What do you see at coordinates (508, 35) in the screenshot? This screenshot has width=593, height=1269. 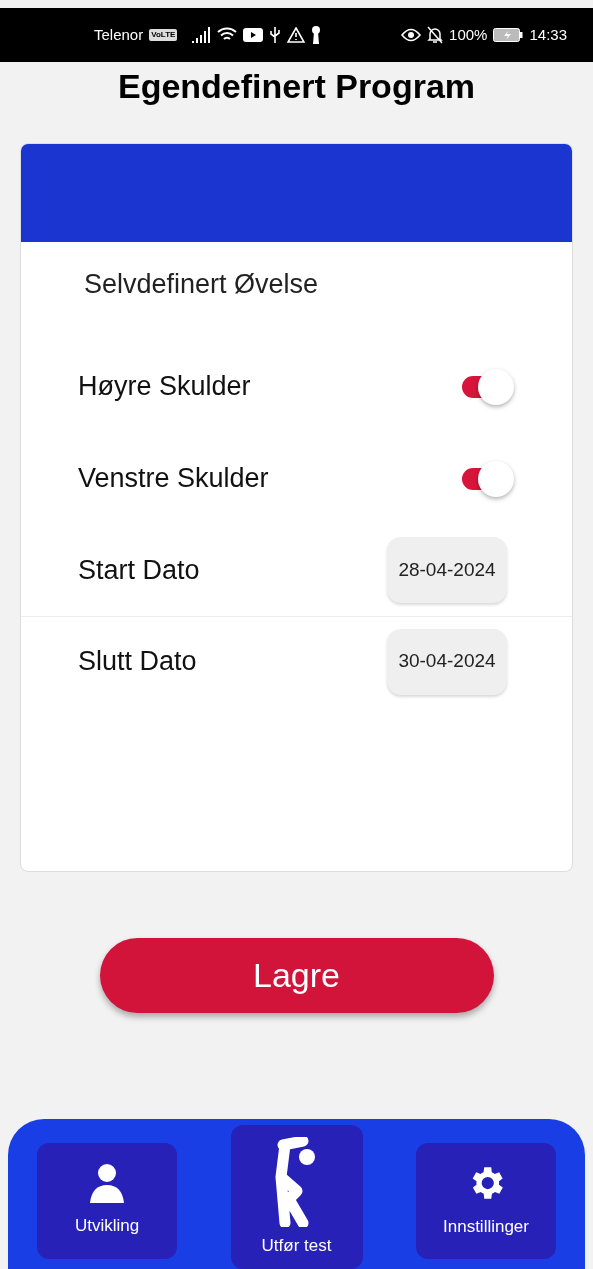 I see `battery-icon` at bounding box center [508, 35].